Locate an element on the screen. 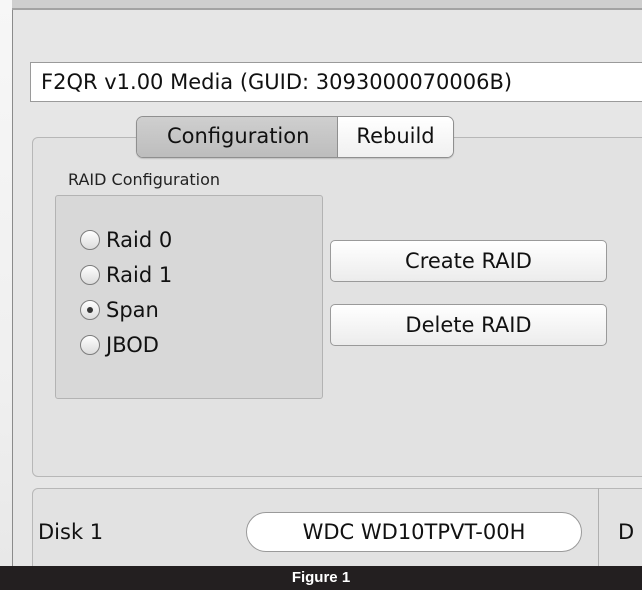 The width and height of the screenshot is (642, 590). radio-label: JBOD is located at coordinates (132, 345).